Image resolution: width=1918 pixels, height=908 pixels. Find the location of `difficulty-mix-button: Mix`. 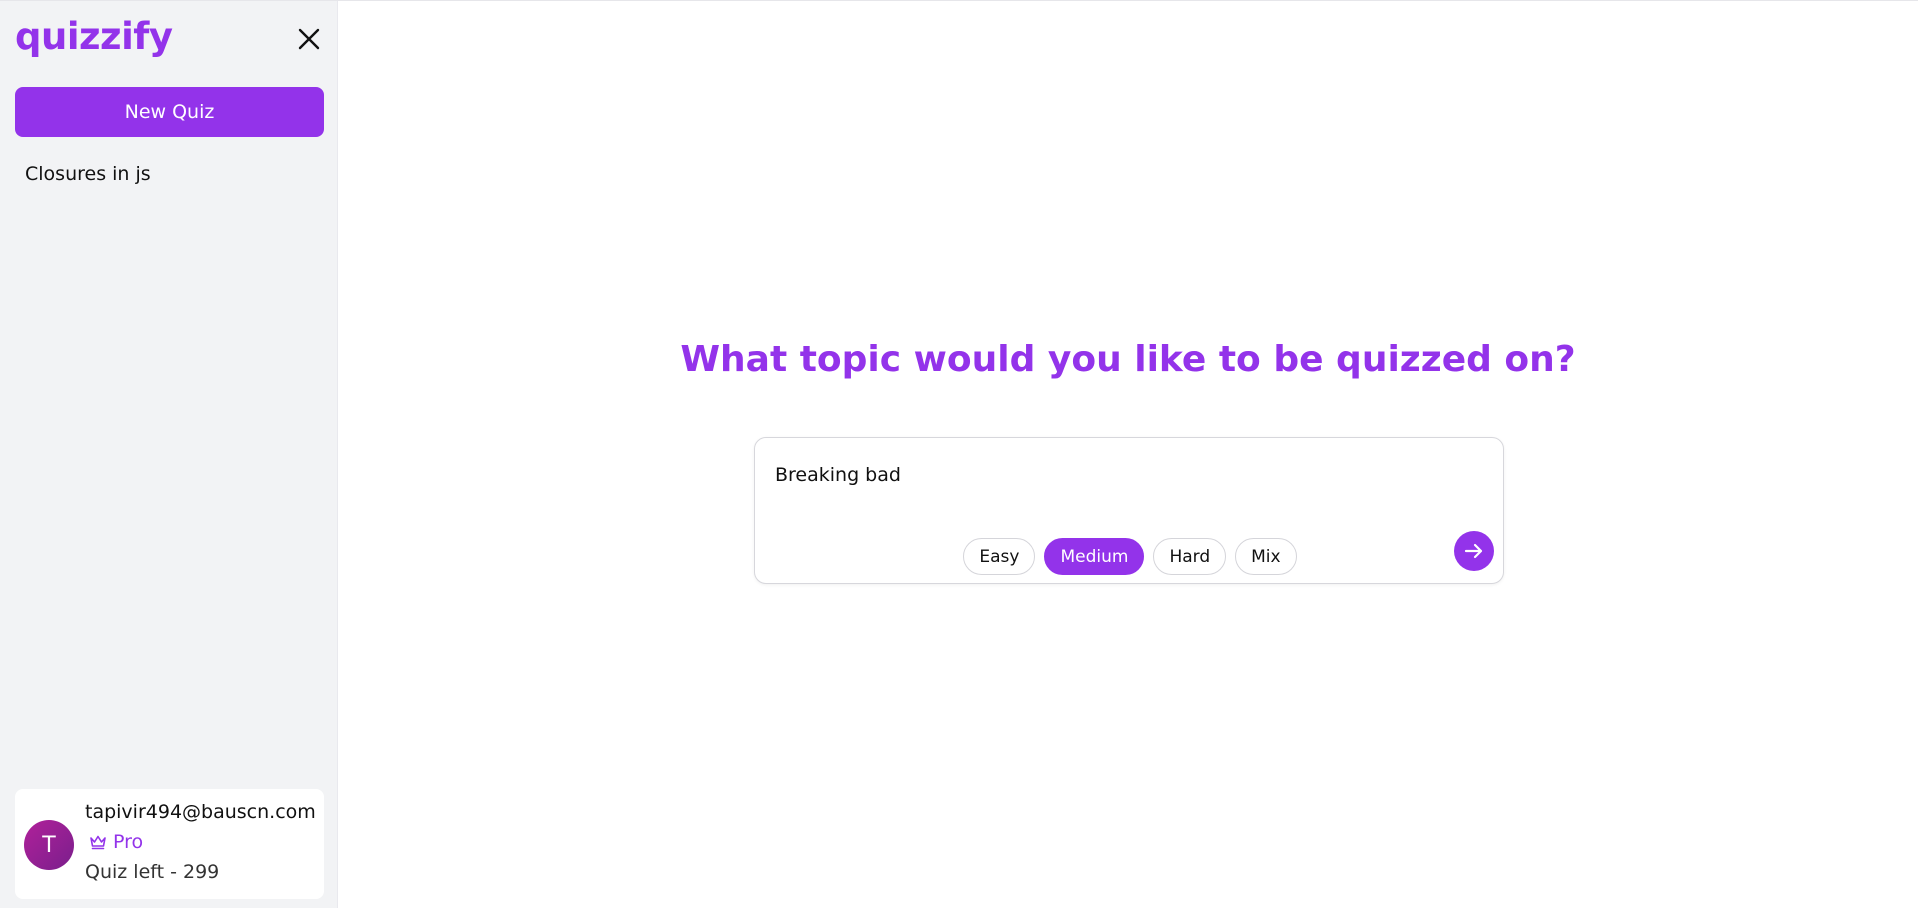

difficulty-mix-button: Mix is located at coordinates (1266, 556).